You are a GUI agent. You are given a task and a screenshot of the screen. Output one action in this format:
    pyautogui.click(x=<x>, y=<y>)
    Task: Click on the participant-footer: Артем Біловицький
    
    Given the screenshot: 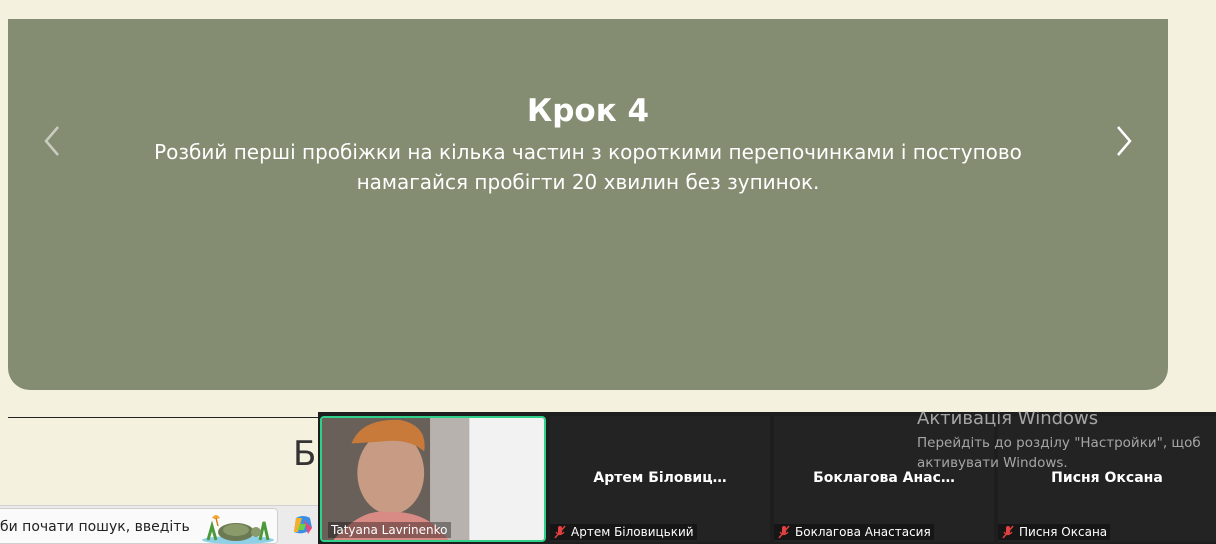 What is the action you would take?
    pyautogui.click(x=623, y=532)
    